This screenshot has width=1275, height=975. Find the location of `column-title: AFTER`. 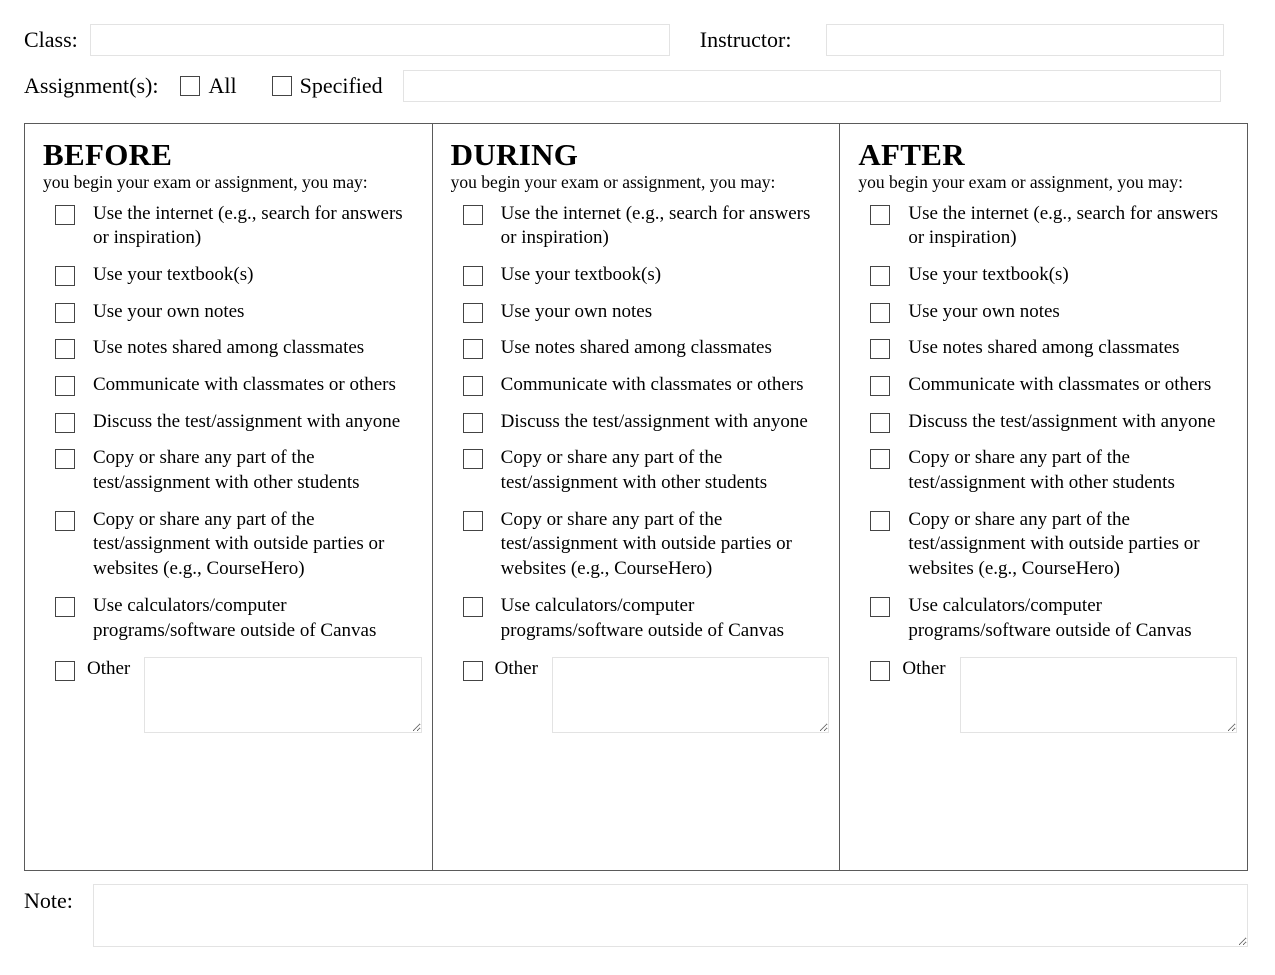

column-title: AFTER is located at coordinates (911, 154).